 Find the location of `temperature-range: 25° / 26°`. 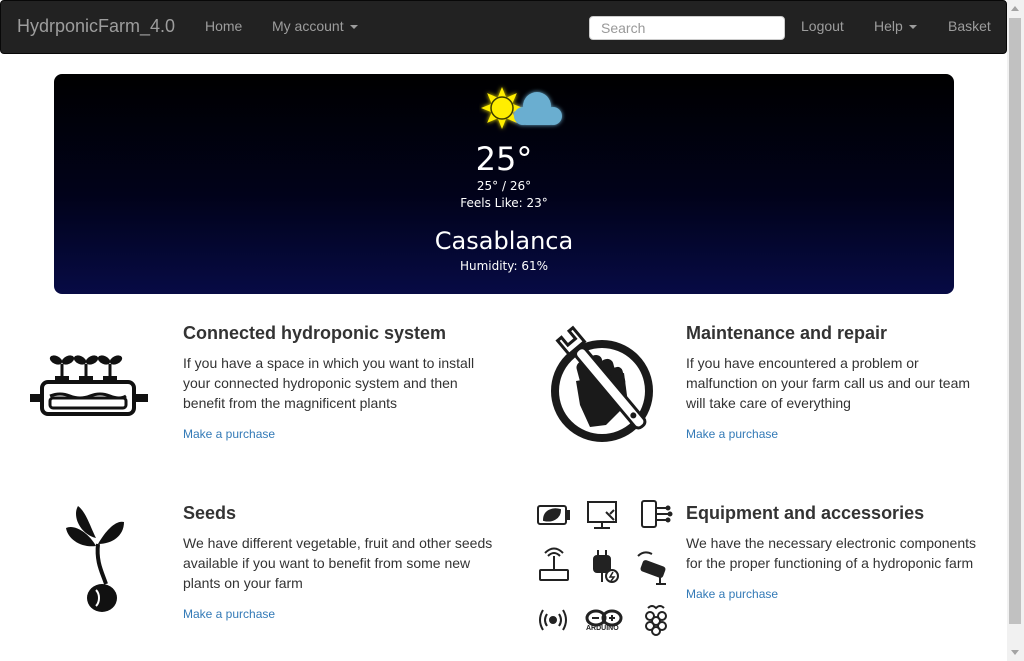

temperature-range: 25° / 26° is located at coordinates (504, 186).